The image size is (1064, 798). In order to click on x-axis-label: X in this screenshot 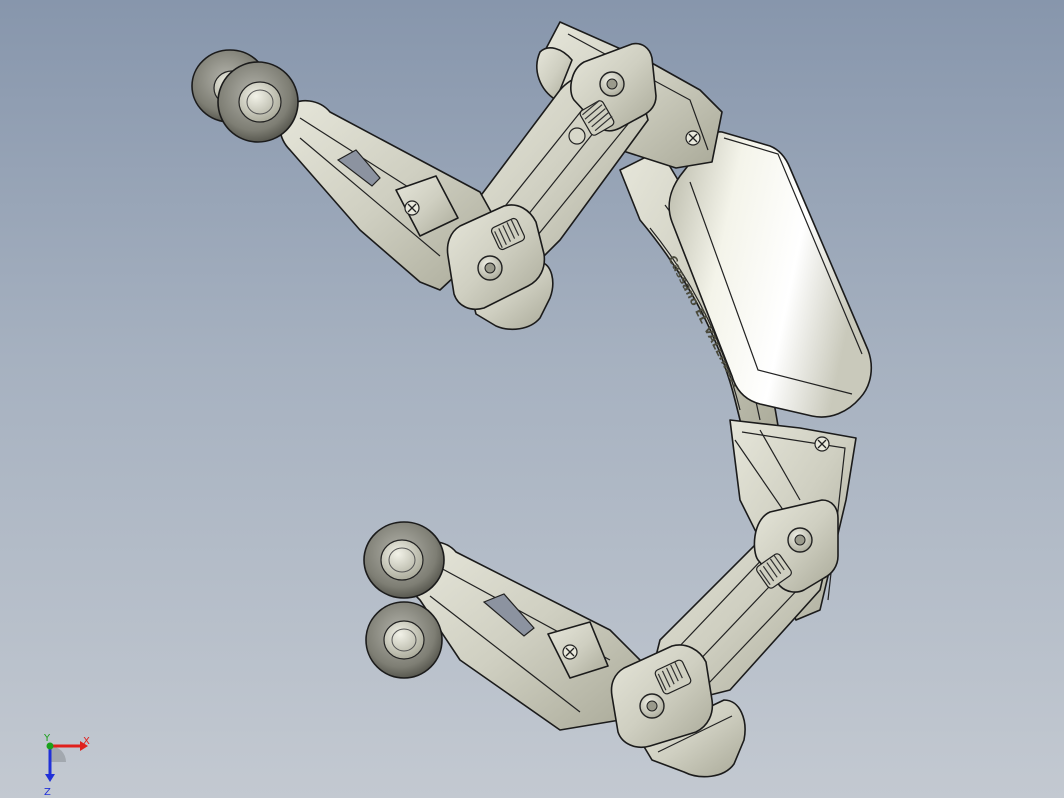, I will do `click(86, 741)`.